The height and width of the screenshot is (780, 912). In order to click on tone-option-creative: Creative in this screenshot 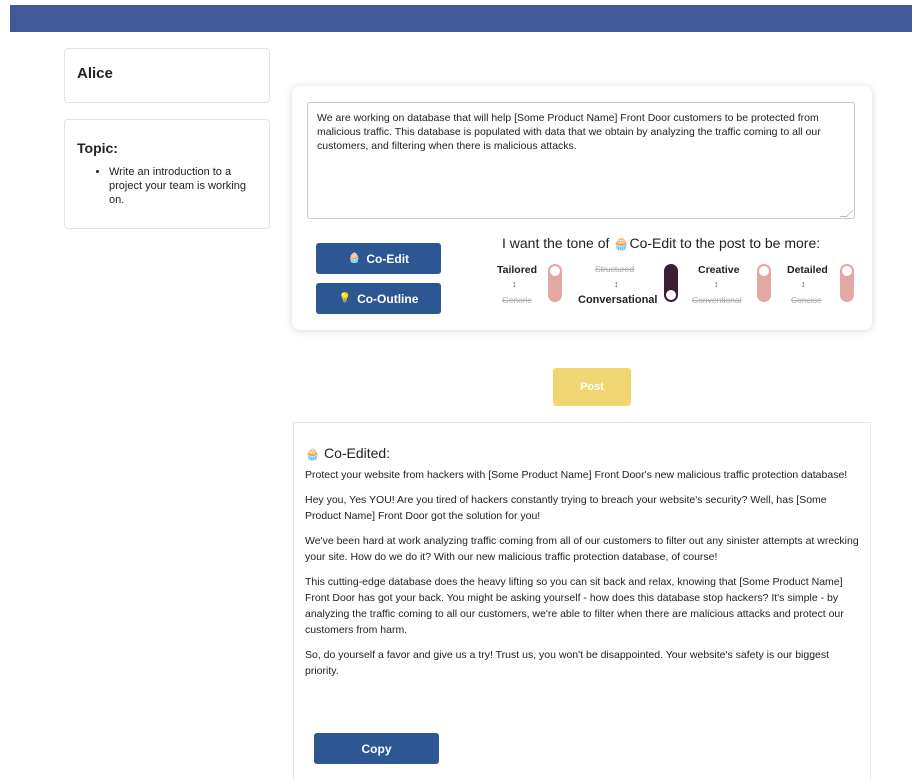, I will do `click(718, 270)`.